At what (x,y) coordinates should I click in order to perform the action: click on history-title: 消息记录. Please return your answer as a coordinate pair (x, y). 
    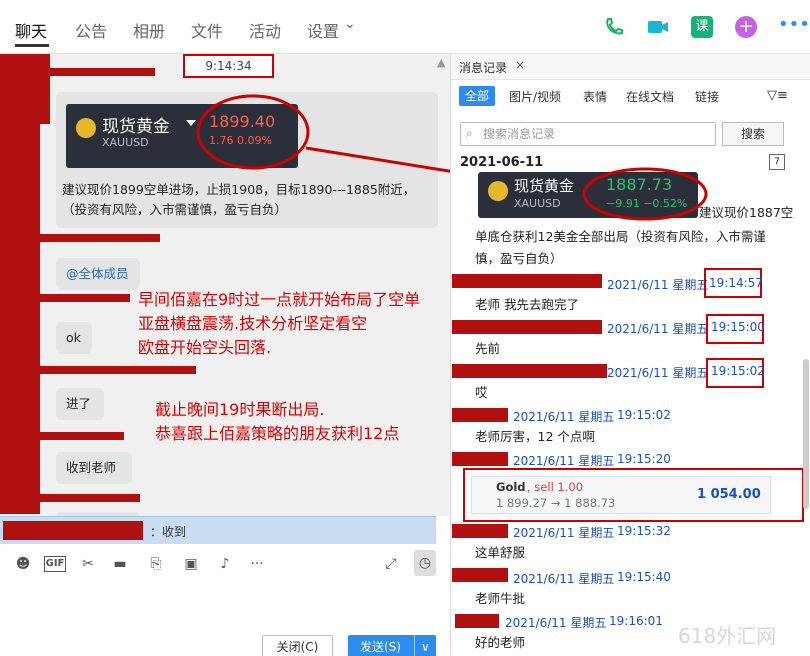
    Looking at the image, I should click on (483, 68).